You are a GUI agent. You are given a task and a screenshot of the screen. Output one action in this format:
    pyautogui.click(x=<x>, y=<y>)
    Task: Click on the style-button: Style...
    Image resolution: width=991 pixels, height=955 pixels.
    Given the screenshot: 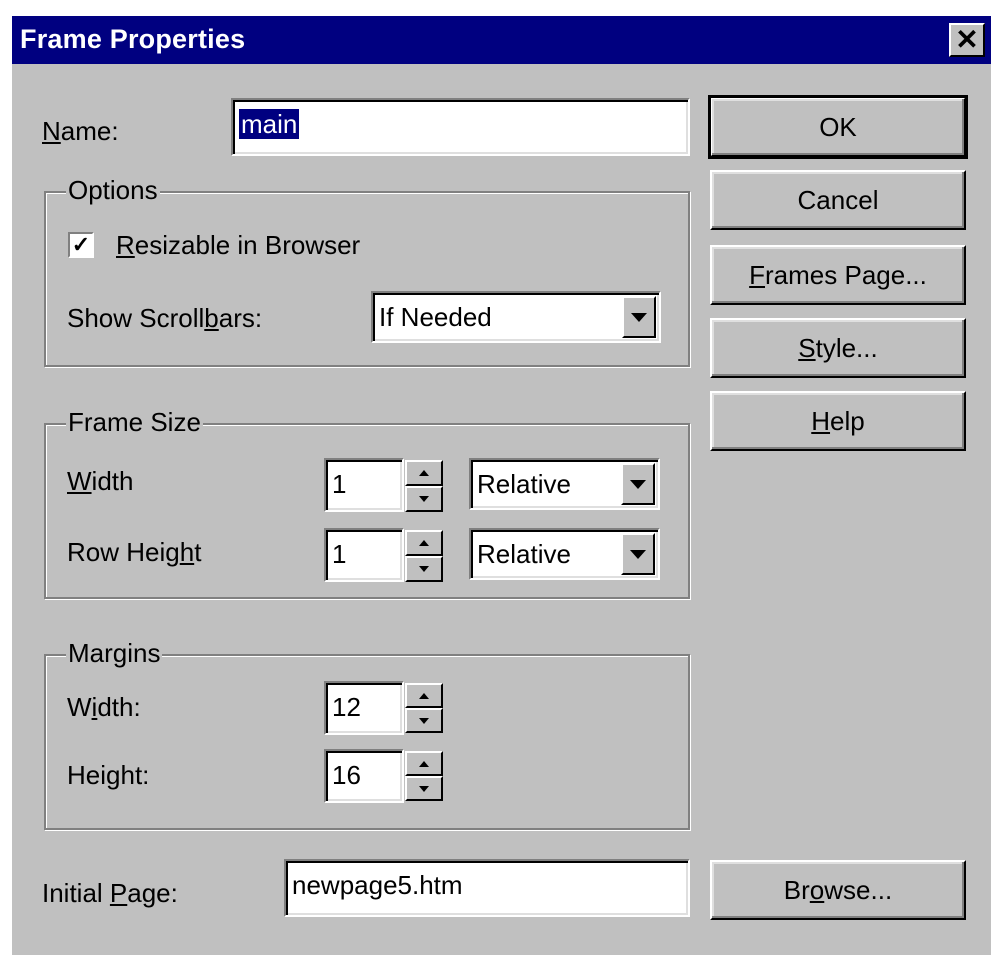 What is the action you would take?
    pyautogui.click(x=838, y=348)
    